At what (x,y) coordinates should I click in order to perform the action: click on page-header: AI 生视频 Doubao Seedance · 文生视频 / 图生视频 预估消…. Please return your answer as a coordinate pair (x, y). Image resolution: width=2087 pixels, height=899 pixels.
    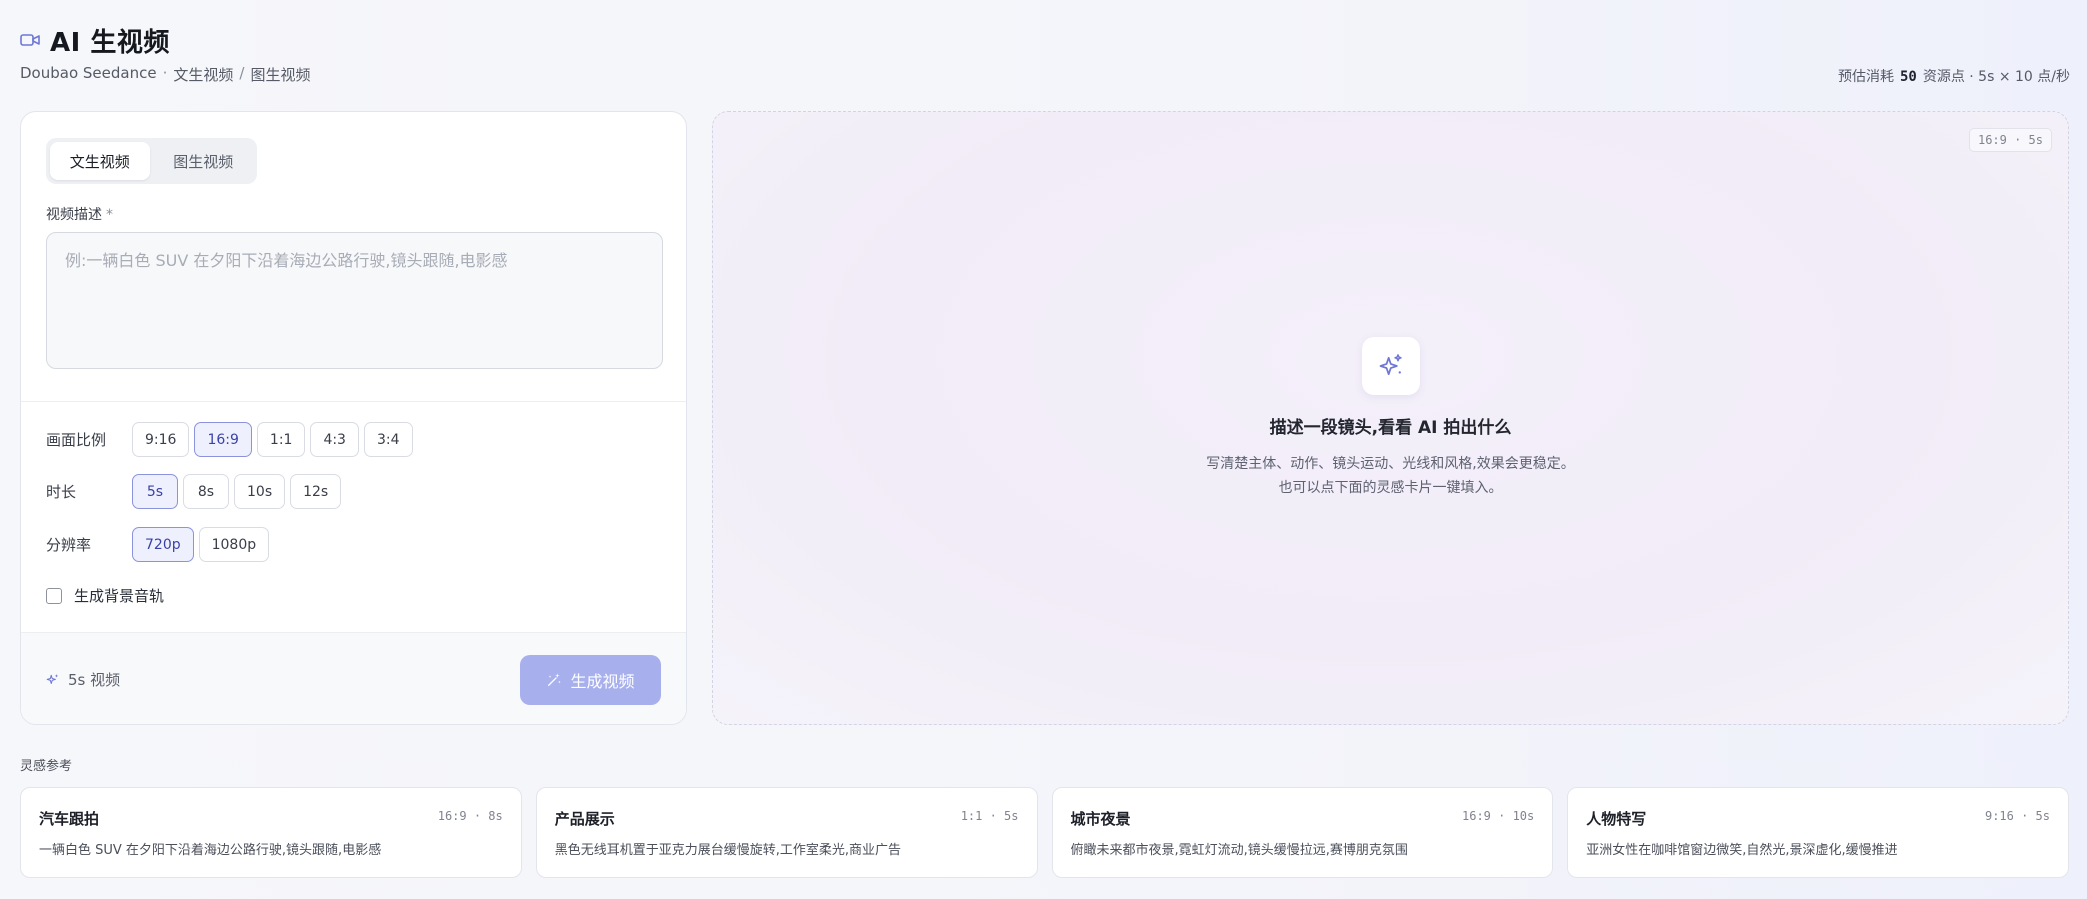
    Looking at the image, I should click on (1045, 57).